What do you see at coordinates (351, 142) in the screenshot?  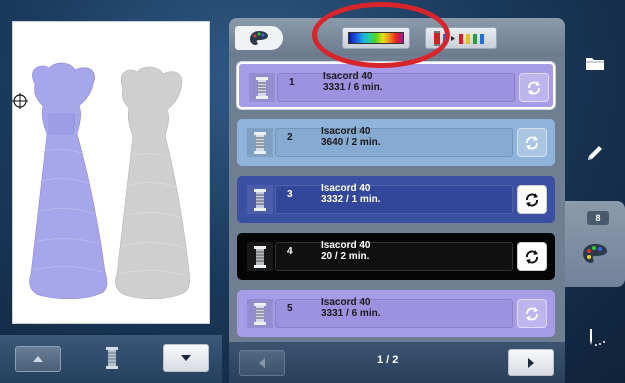 I see `thread-color-time: 3640 / 2 min.` at bounding box center [351, 142].